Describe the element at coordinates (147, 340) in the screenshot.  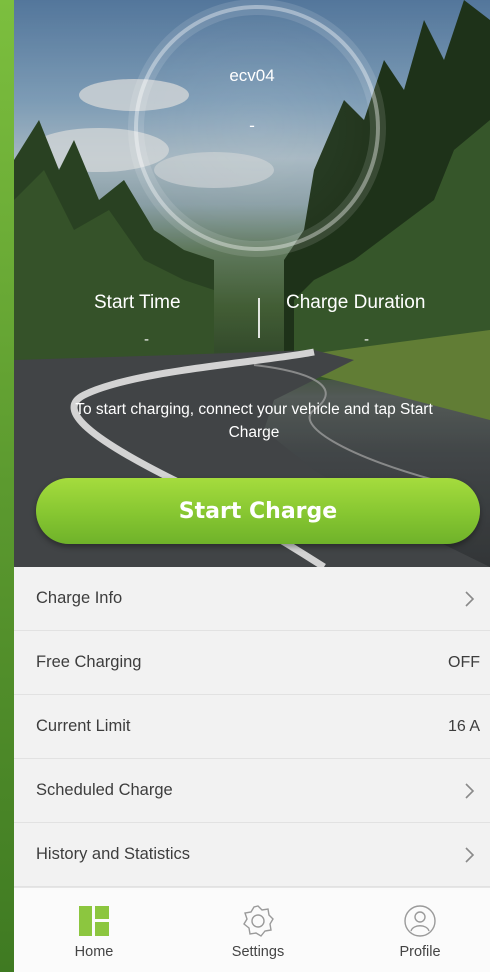
I see `start-time-value: -` at that location.